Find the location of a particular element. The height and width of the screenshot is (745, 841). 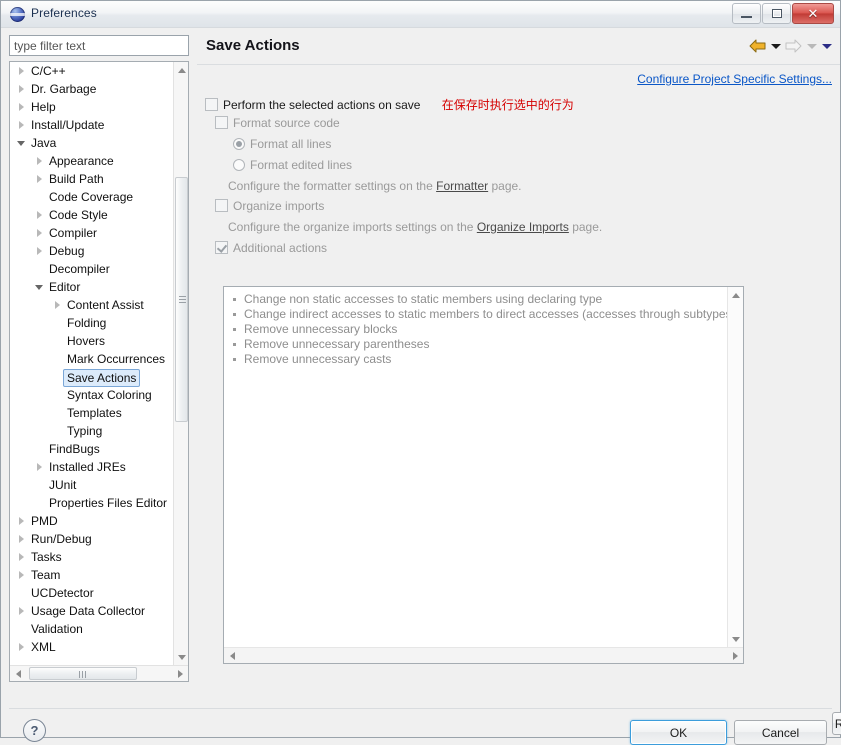

sidebar-item-tasks: Tasks is located at coordinates (92, 557).